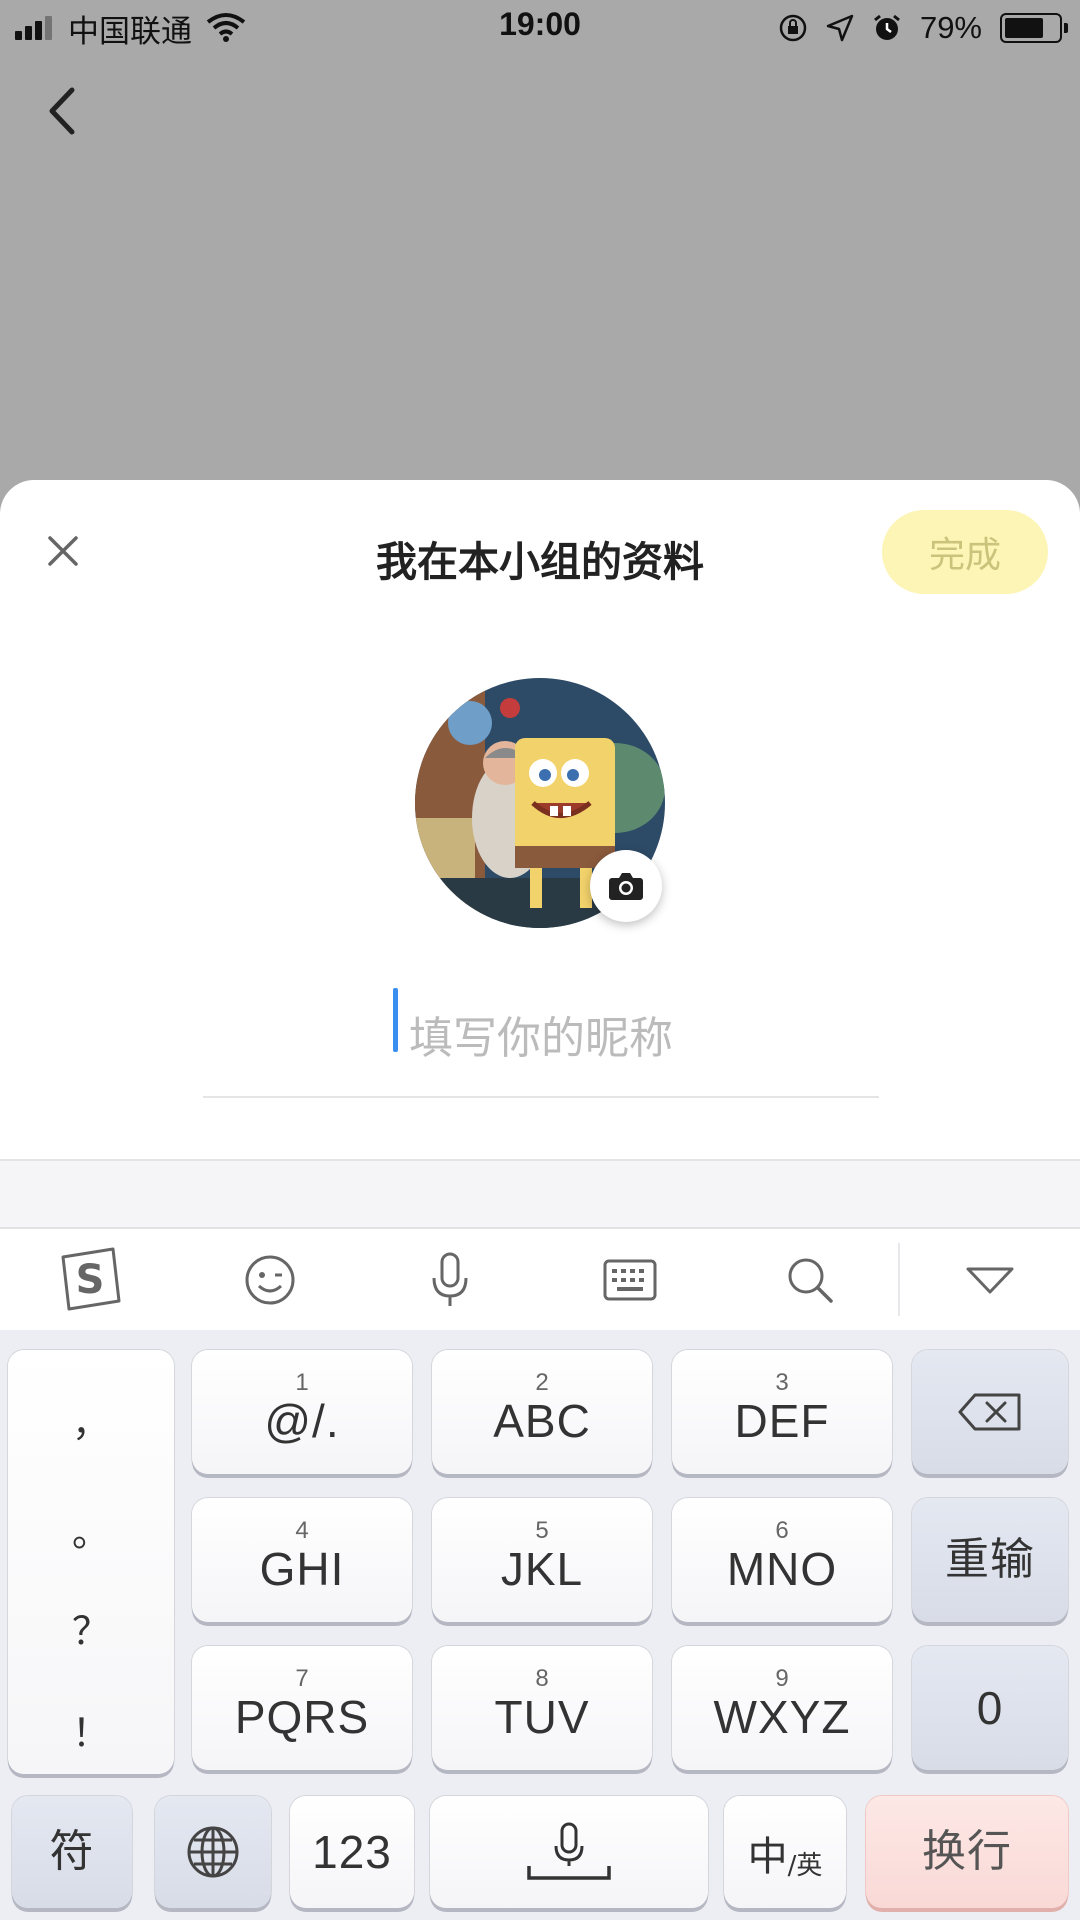 The height and width of the screenshot is (1920, 1080). Describe the element at coordinates (91, 1627) in the screenshot. I see `punct-question: ？` at that location.